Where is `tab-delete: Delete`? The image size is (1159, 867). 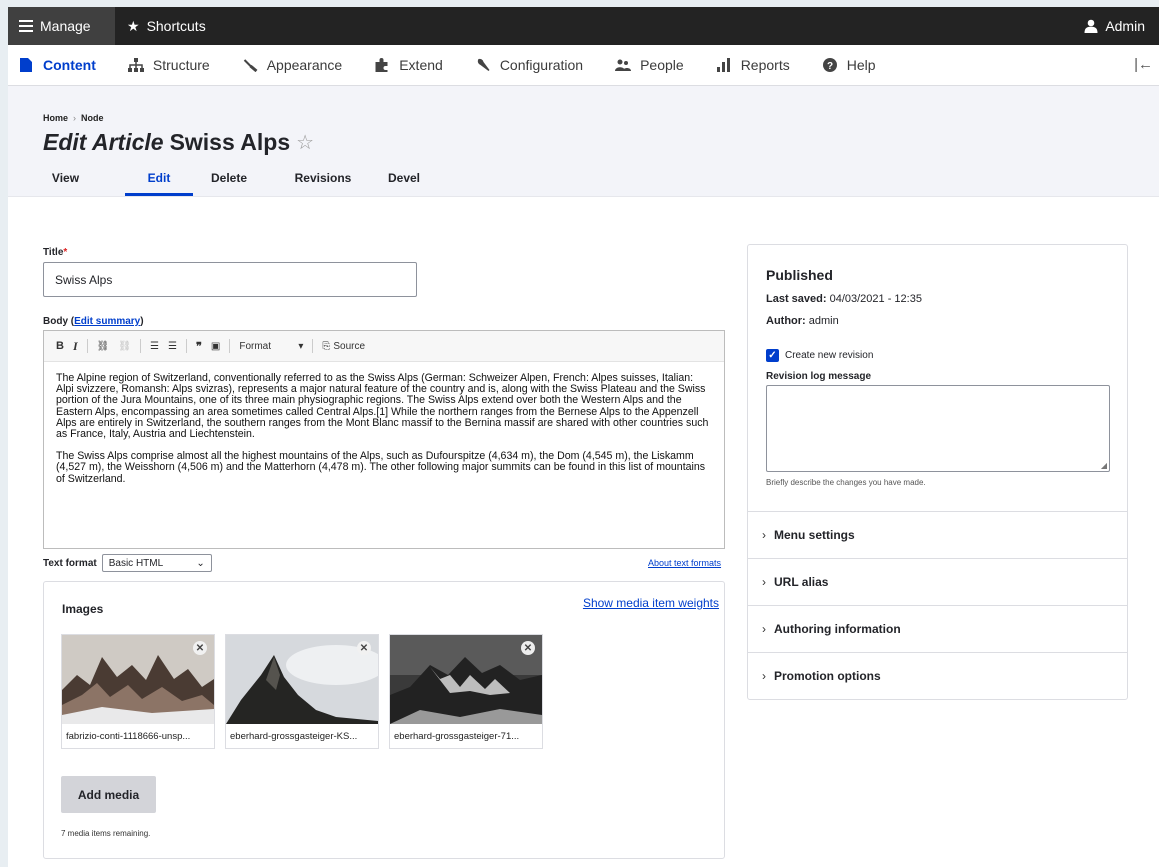
tab-delete: Delete is located at coordinates (229, 183).